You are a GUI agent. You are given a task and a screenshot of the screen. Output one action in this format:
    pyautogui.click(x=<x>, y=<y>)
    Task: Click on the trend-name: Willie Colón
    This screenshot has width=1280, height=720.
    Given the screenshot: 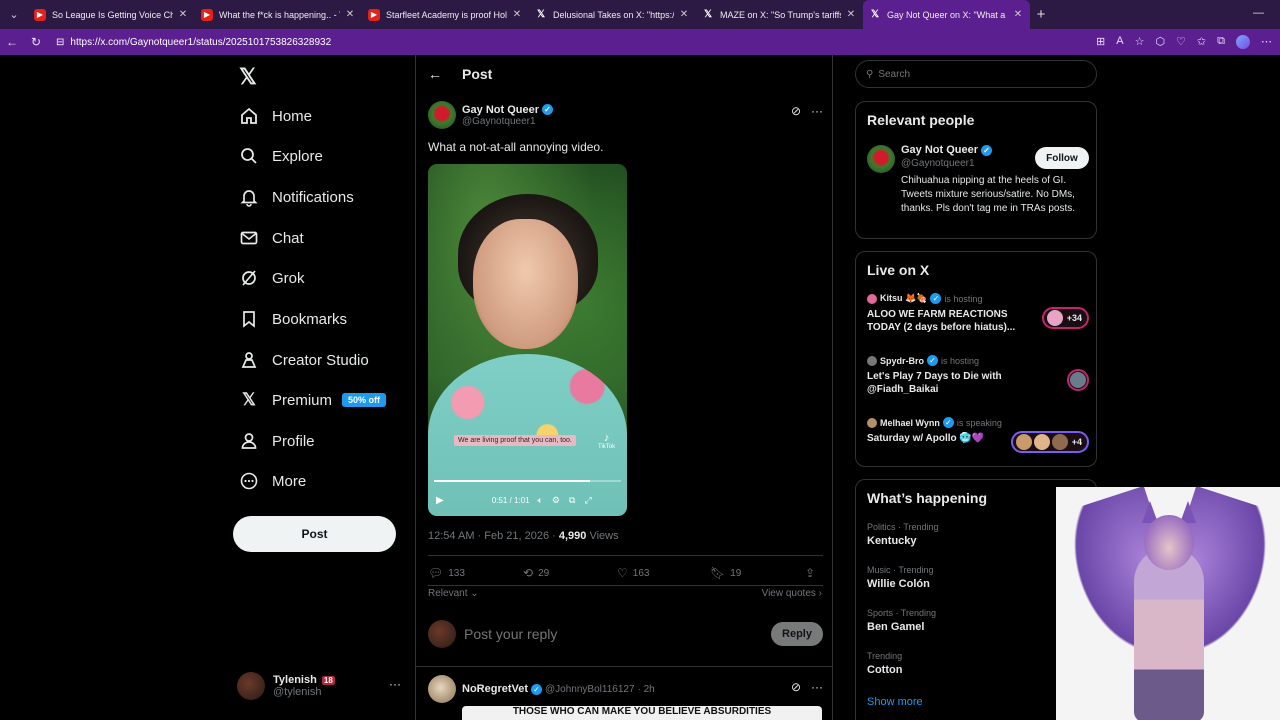 What is the action you would take?
    pyautogui.click(x=898, y=584)
    